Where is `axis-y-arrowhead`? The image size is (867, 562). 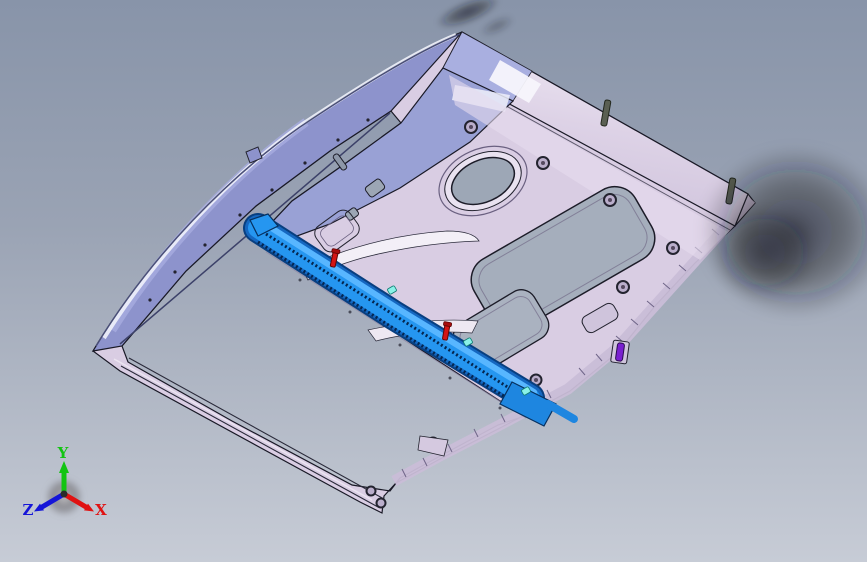
axis-y-arrowhead is located at coordinates (64, 467).